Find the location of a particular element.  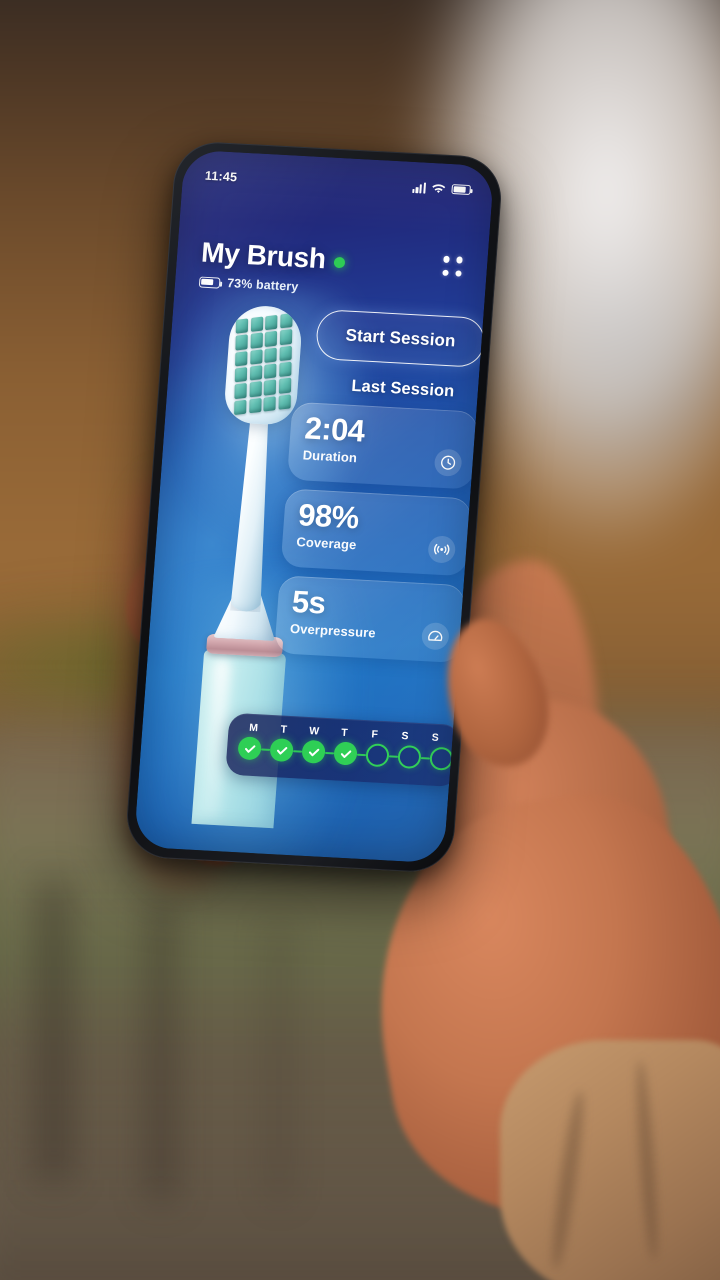

toothbrush-neck is located at coordinates (252, 511).